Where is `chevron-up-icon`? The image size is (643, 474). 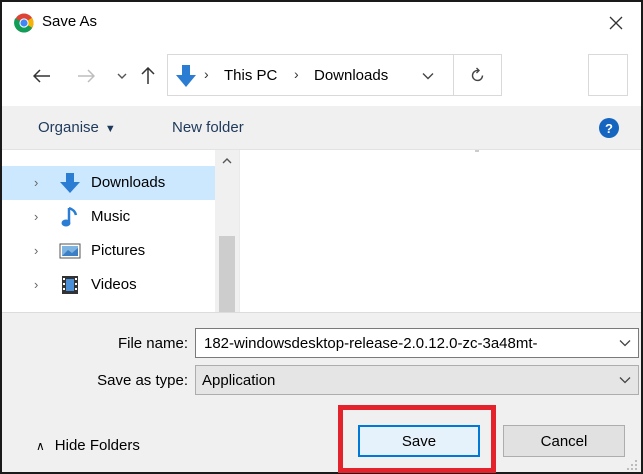 chevron-up-icon is located at coordinates (227, 160).